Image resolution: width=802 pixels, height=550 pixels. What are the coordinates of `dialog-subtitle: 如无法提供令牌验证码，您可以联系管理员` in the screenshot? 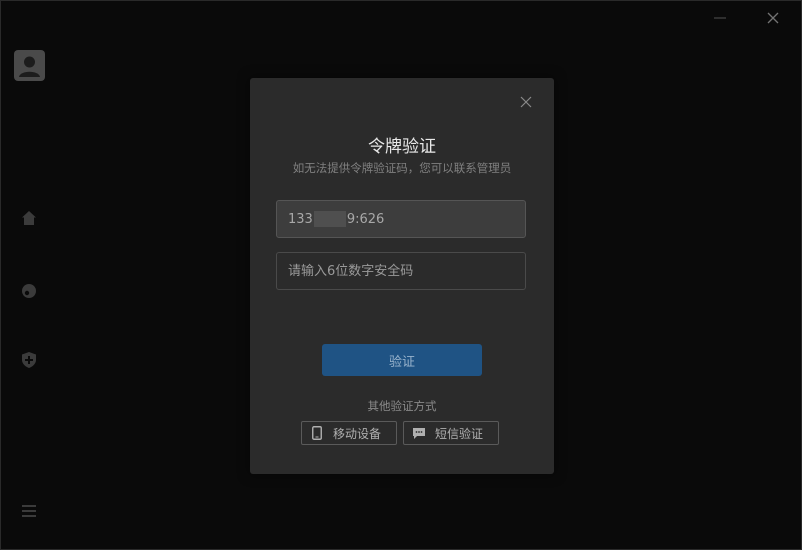 It's located at (402, 168).